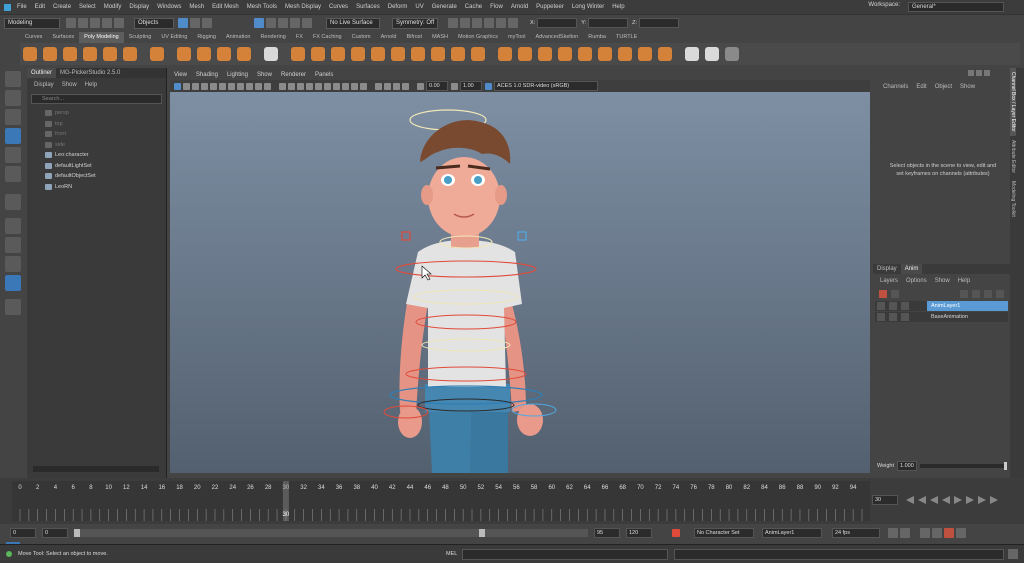 Image resolution: width=1024 pixels, height=563 pixels. Describe the element at coordinates (396, 86) in the screenshot. I see `xray-joints-icon` at that location.